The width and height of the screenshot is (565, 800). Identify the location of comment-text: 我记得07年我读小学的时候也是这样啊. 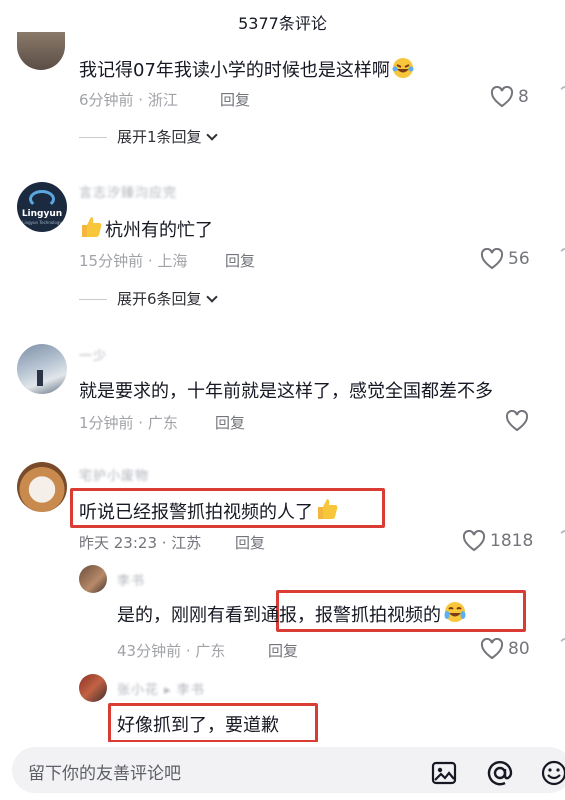
(246, 70).